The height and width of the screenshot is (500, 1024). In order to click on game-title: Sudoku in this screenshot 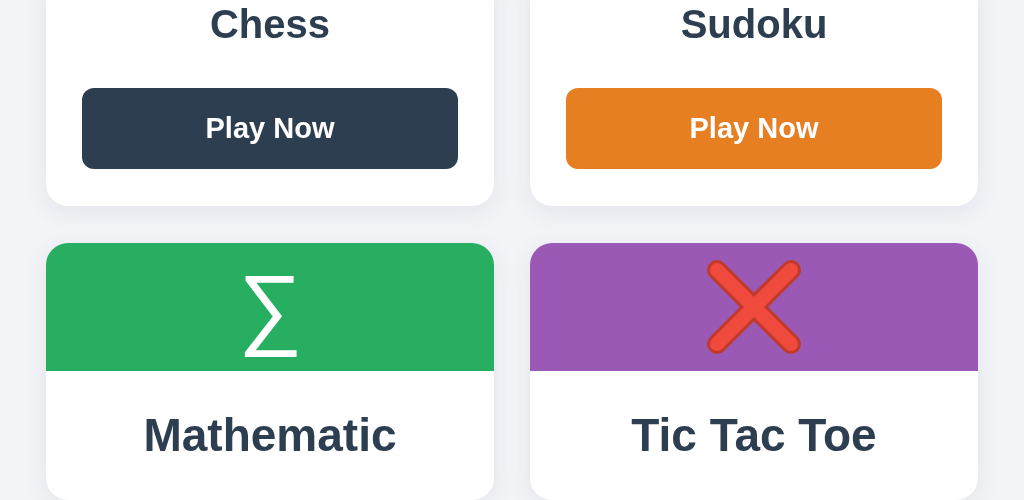, I will do `click(754, 24)`.